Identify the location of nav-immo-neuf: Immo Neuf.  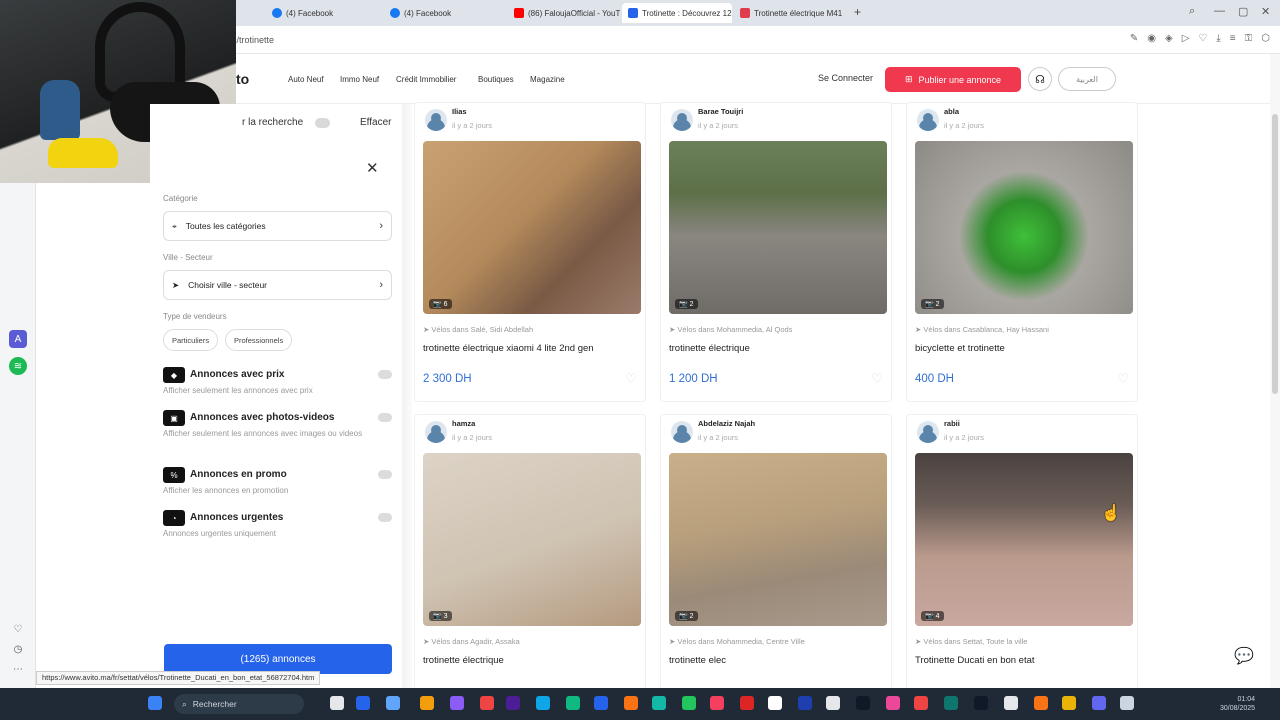
(359, 79).